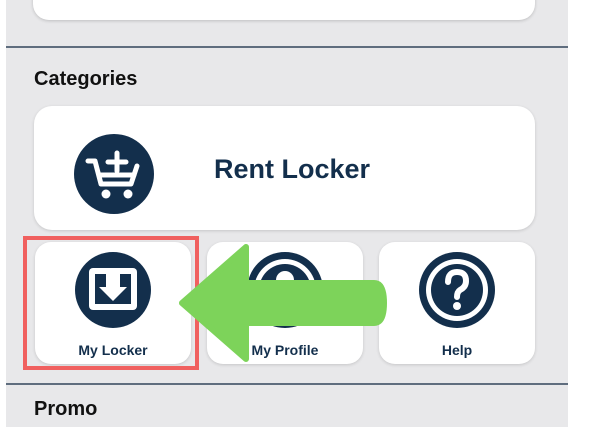  I want to click on help-question-icon, so click(457, 290).